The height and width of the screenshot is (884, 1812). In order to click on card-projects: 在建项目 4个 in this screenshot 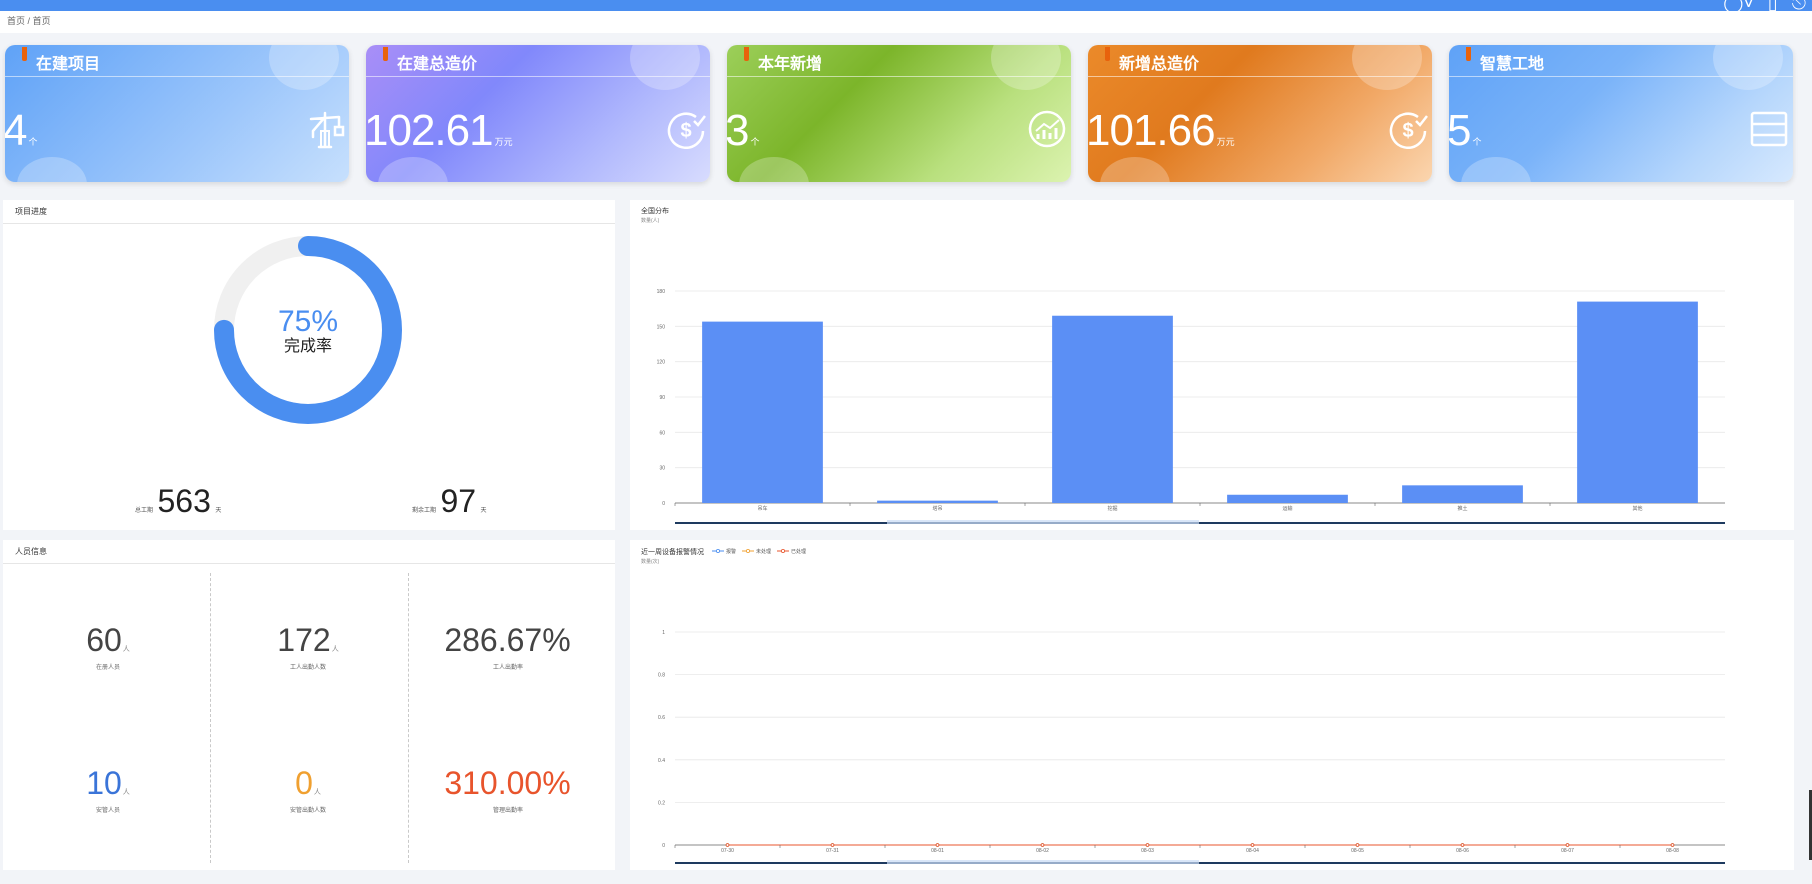, I will do `click(177, 113)`.